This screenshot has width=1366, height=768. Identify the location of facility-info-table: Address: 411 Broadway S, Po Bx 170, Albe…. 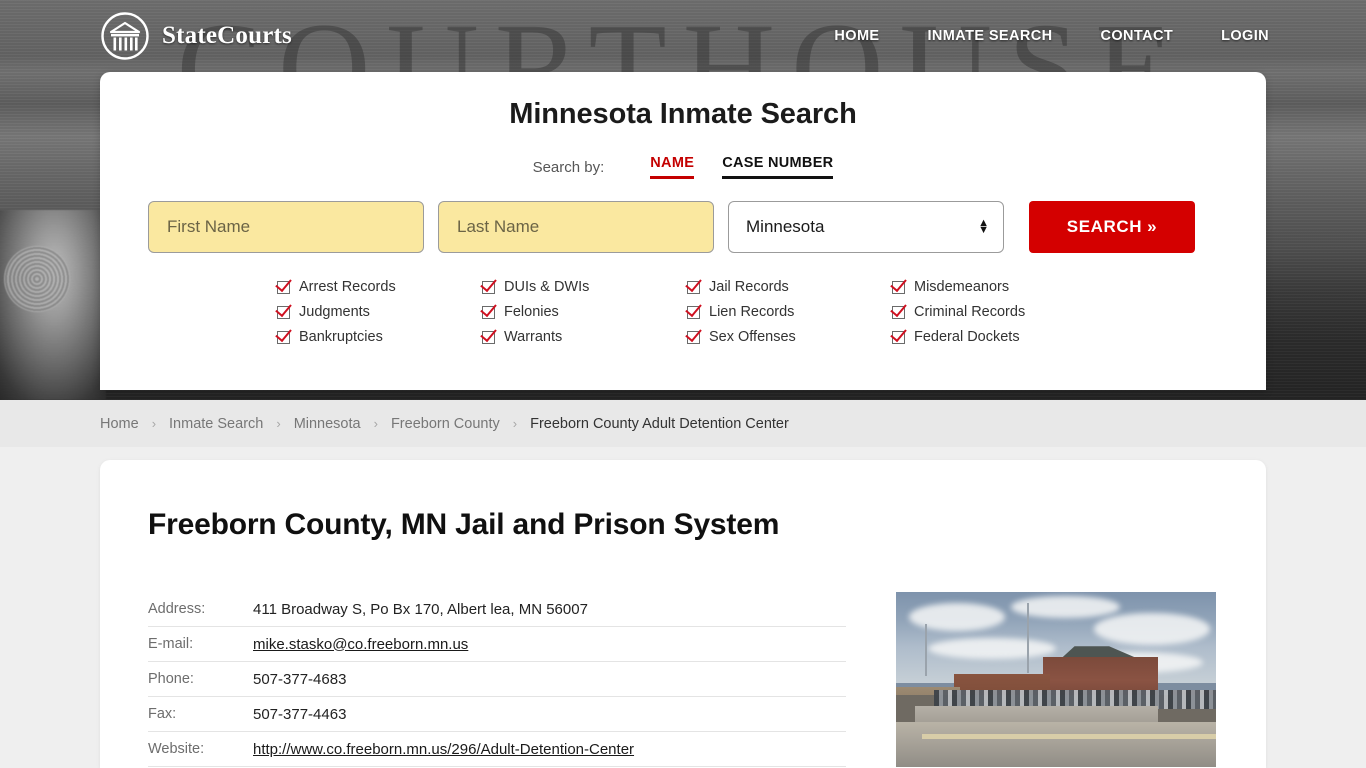
(497, 679).